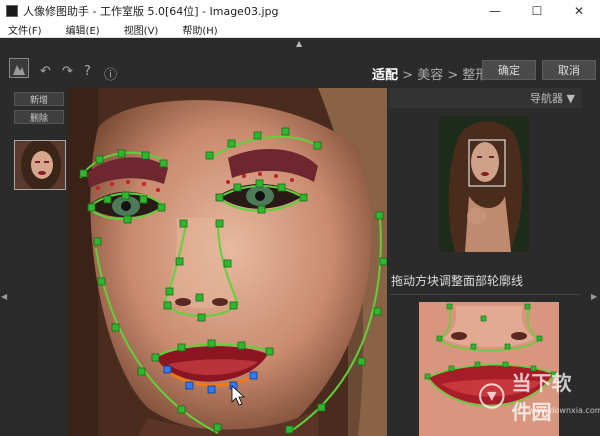 The image size is (600, 436). What do you see at coordinates (385, 75) in the screenshot?
I see `step-fit: 适配` at bounding box center [385, 75].